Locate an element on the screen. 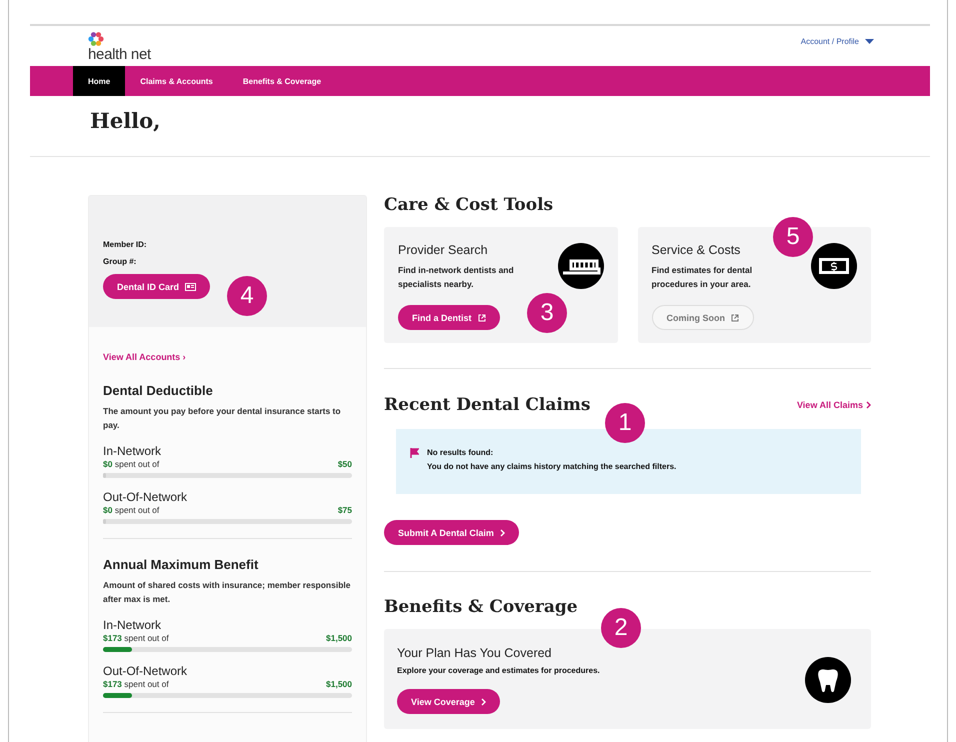 This screenshot has width=956, height=742. view-coverage-button: View Coverage is located at coordinates (448, 701).